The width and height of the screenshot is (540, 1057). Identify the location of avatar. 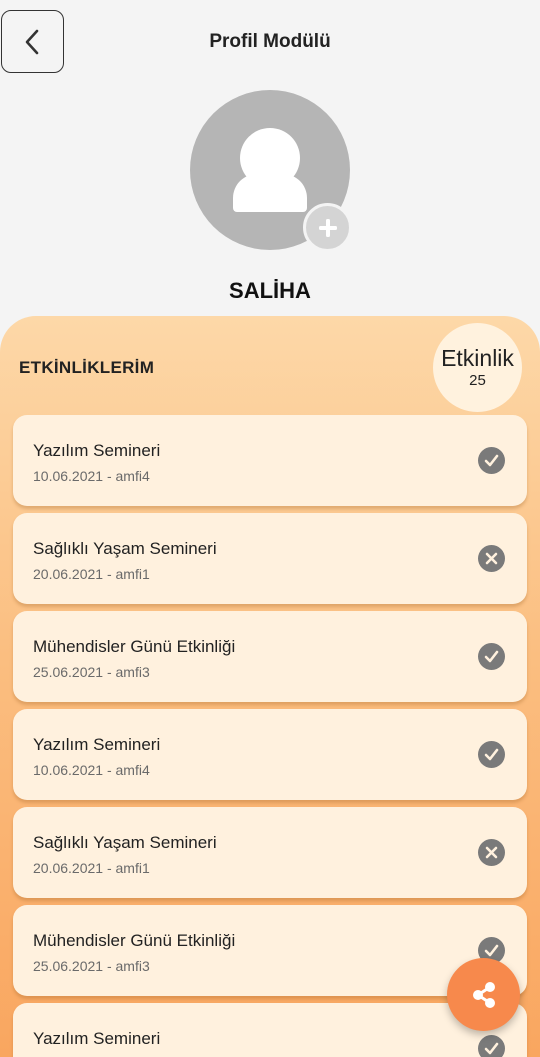
(271, 171).